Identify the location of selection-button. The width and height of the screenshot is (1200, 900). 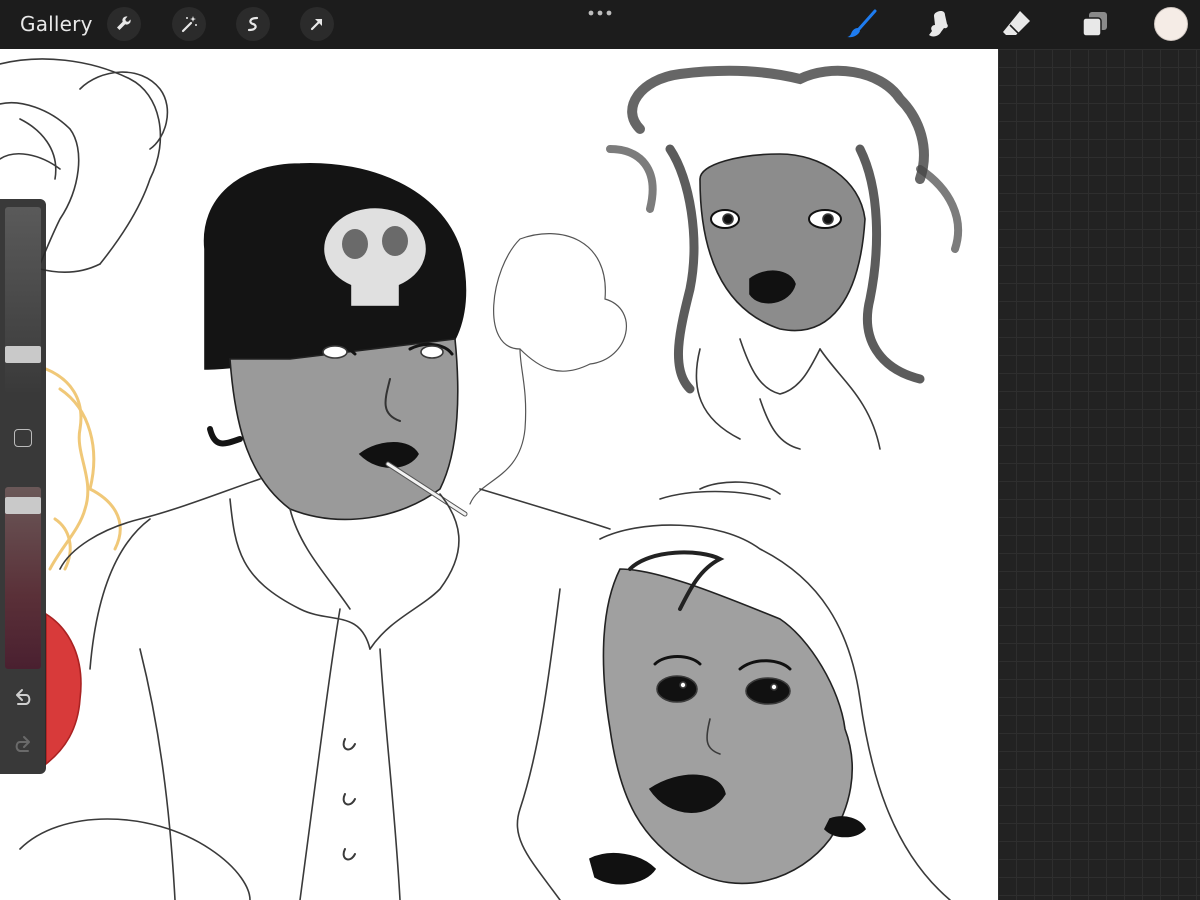
(253, 24).